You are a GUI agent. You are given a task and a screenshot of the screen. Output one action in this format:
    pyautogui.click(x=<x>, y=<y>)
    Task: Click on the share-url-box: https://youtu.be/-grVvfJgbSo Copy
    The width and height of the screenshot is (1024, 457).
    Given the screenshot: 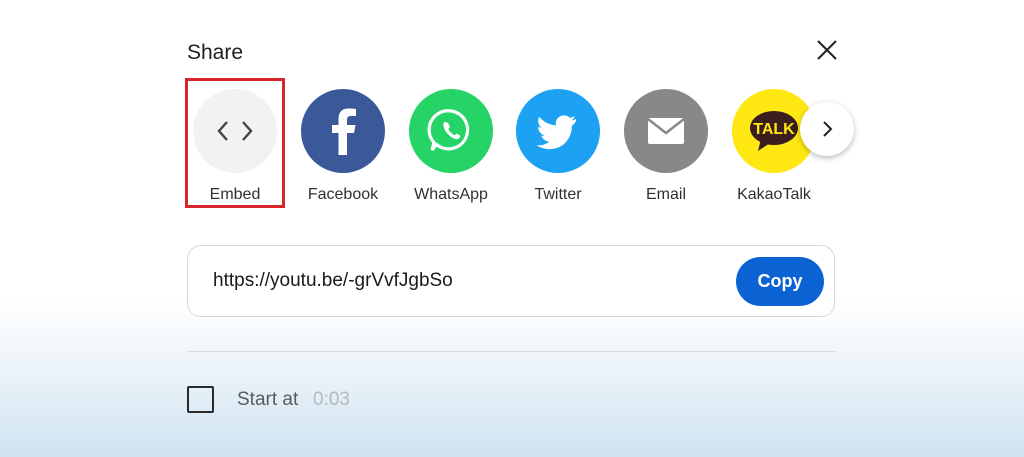 What is the action you would take?
    pyautogui.click(x=511, y=281)
    